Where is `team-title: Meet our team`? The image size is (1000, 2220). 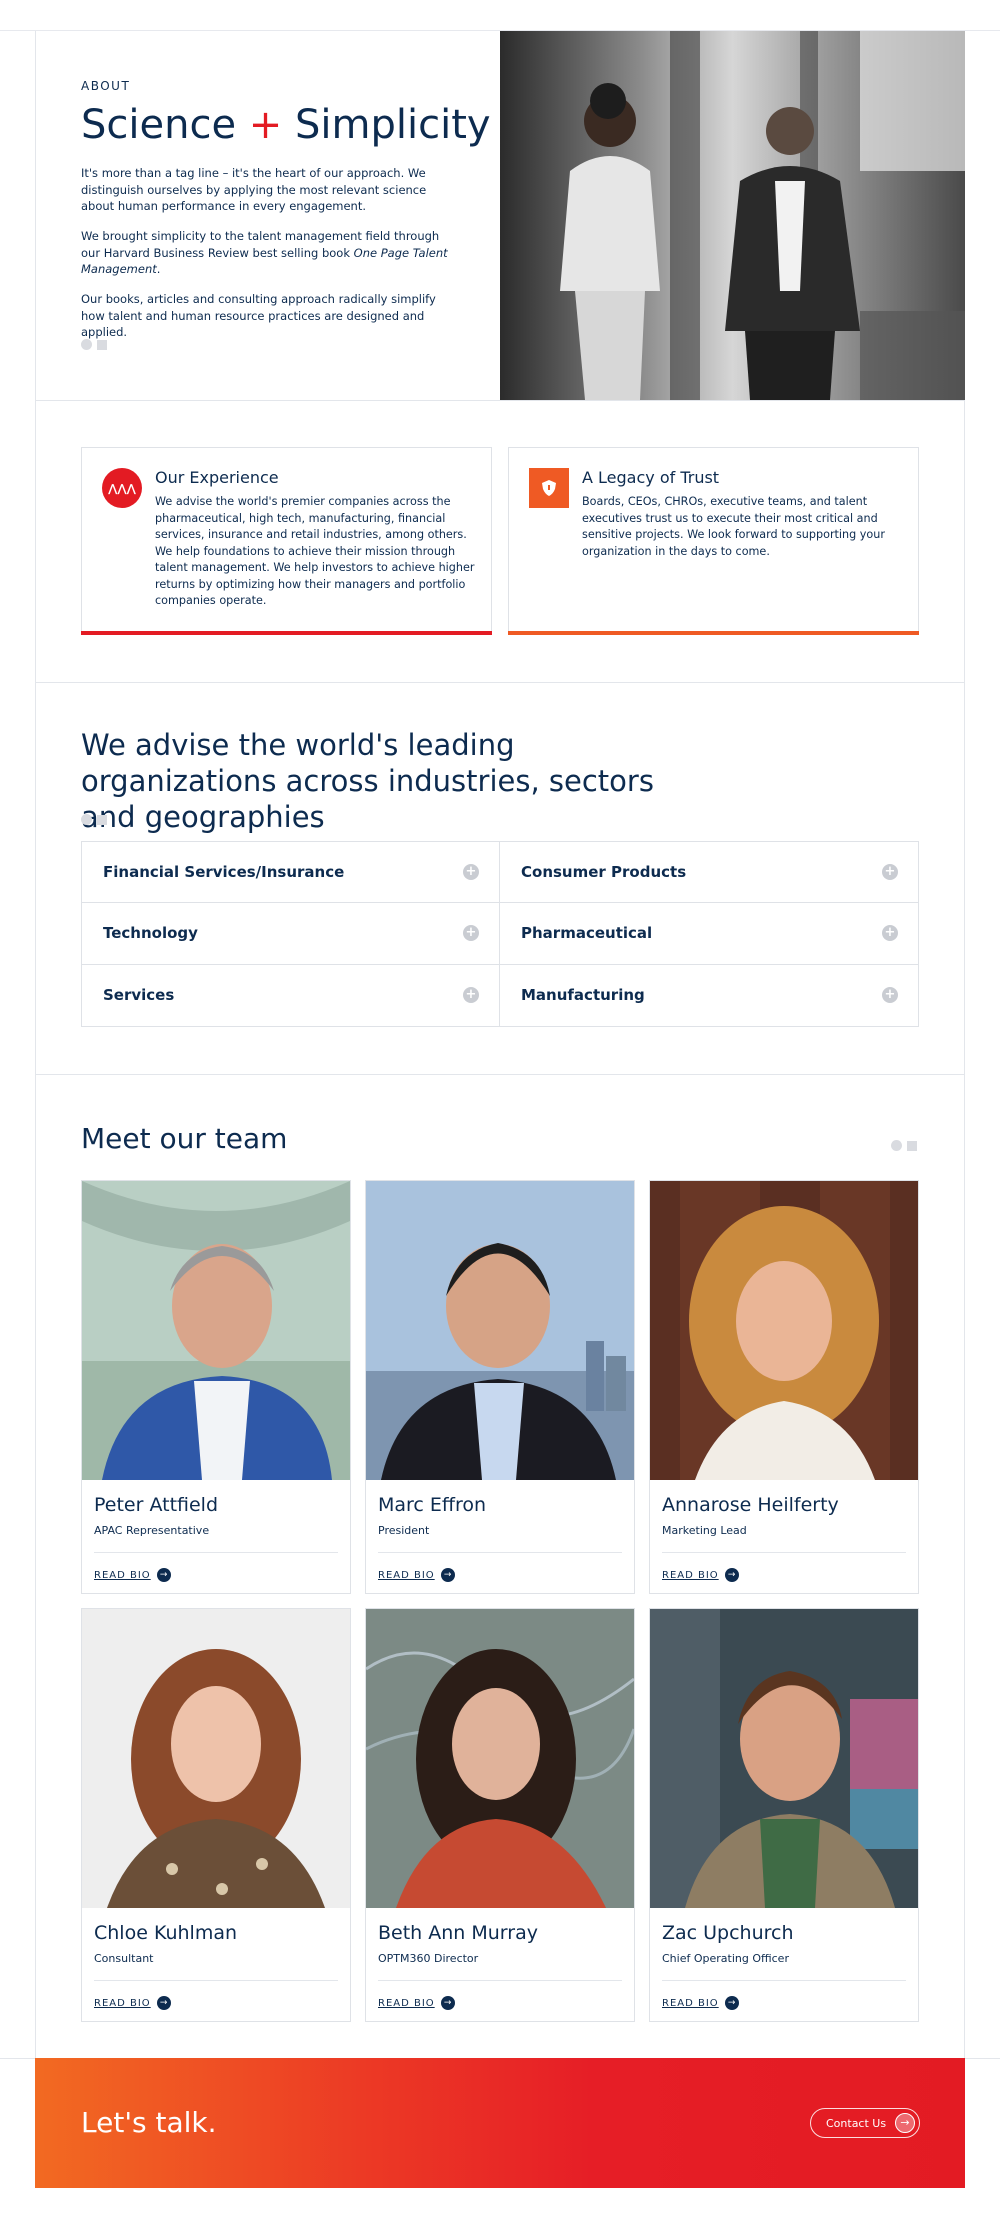
team-title: Meet our team is located at coordinates (184, 1138).